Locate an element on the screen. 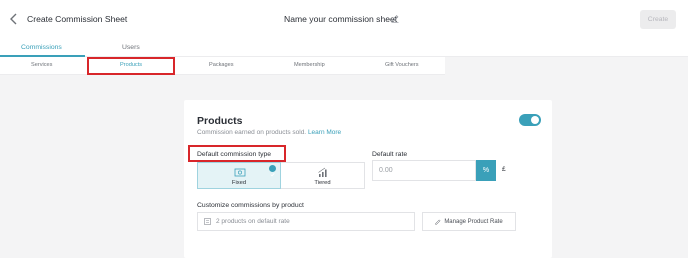  commission-type-highlight is located at coordinates (237, 153).